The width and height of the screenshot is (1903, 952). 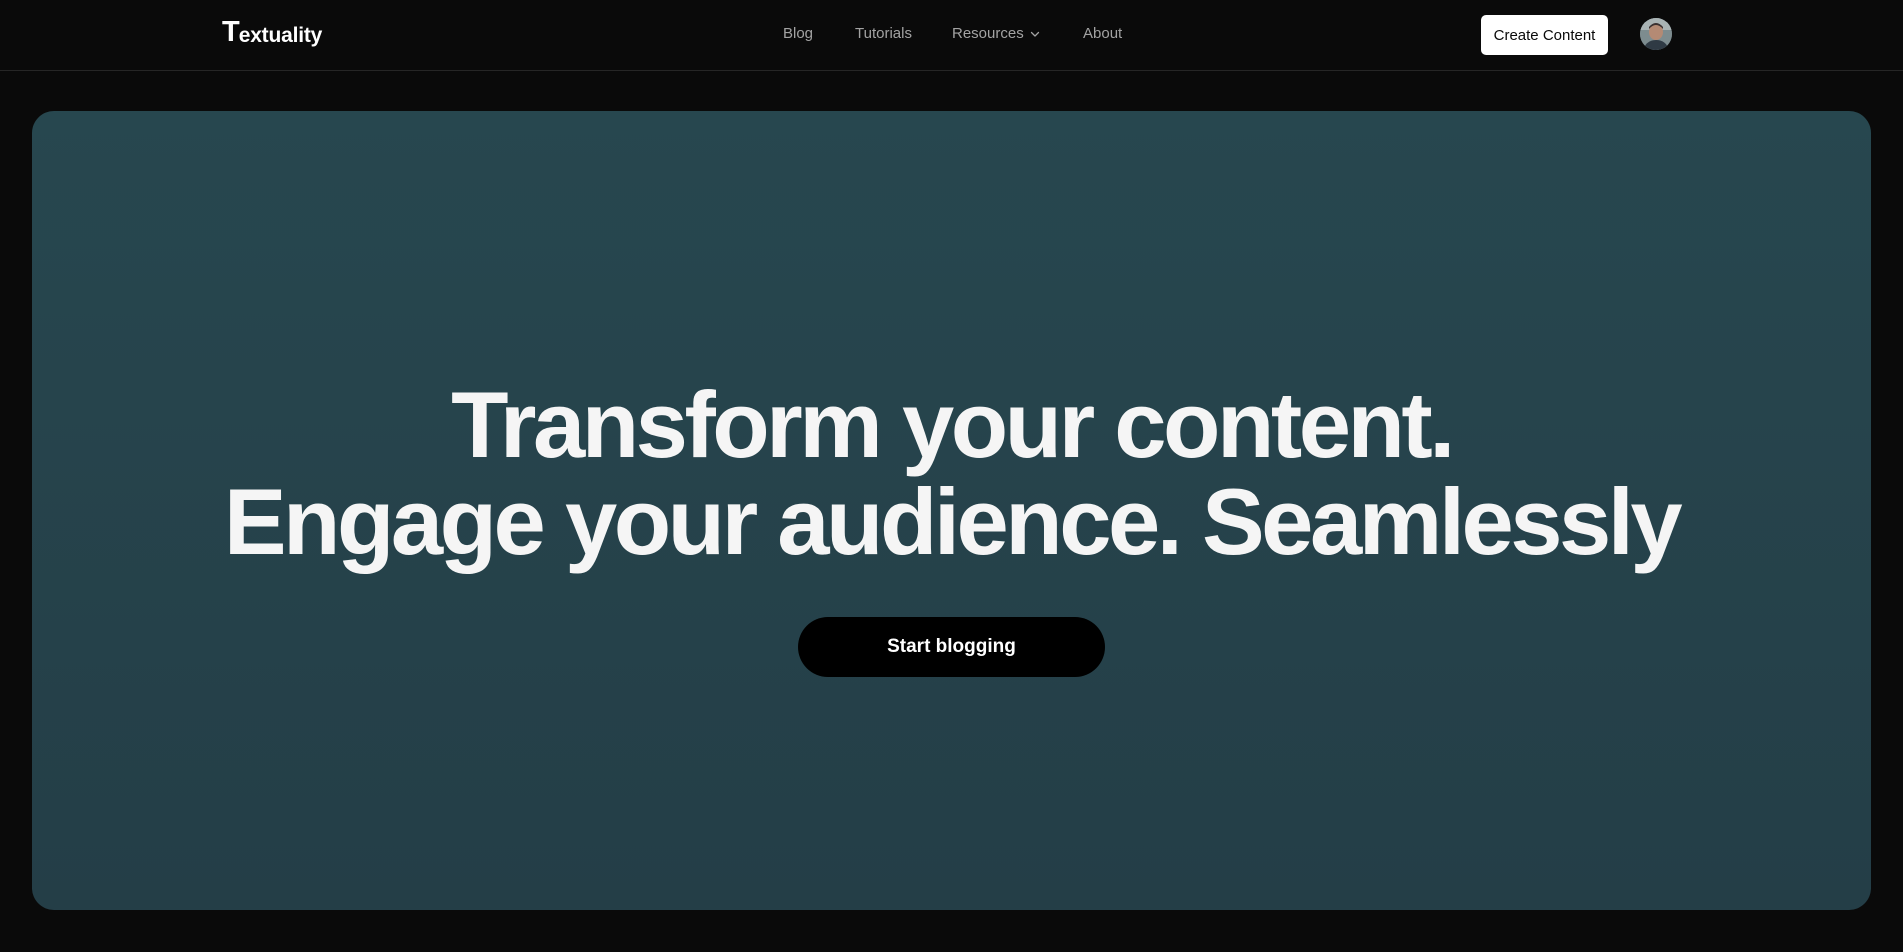 What do you see at coordinates (883, 33) in the screenshot?
I see `nav-link-tutorials: Tutorials` at bounding box center [883, 33].